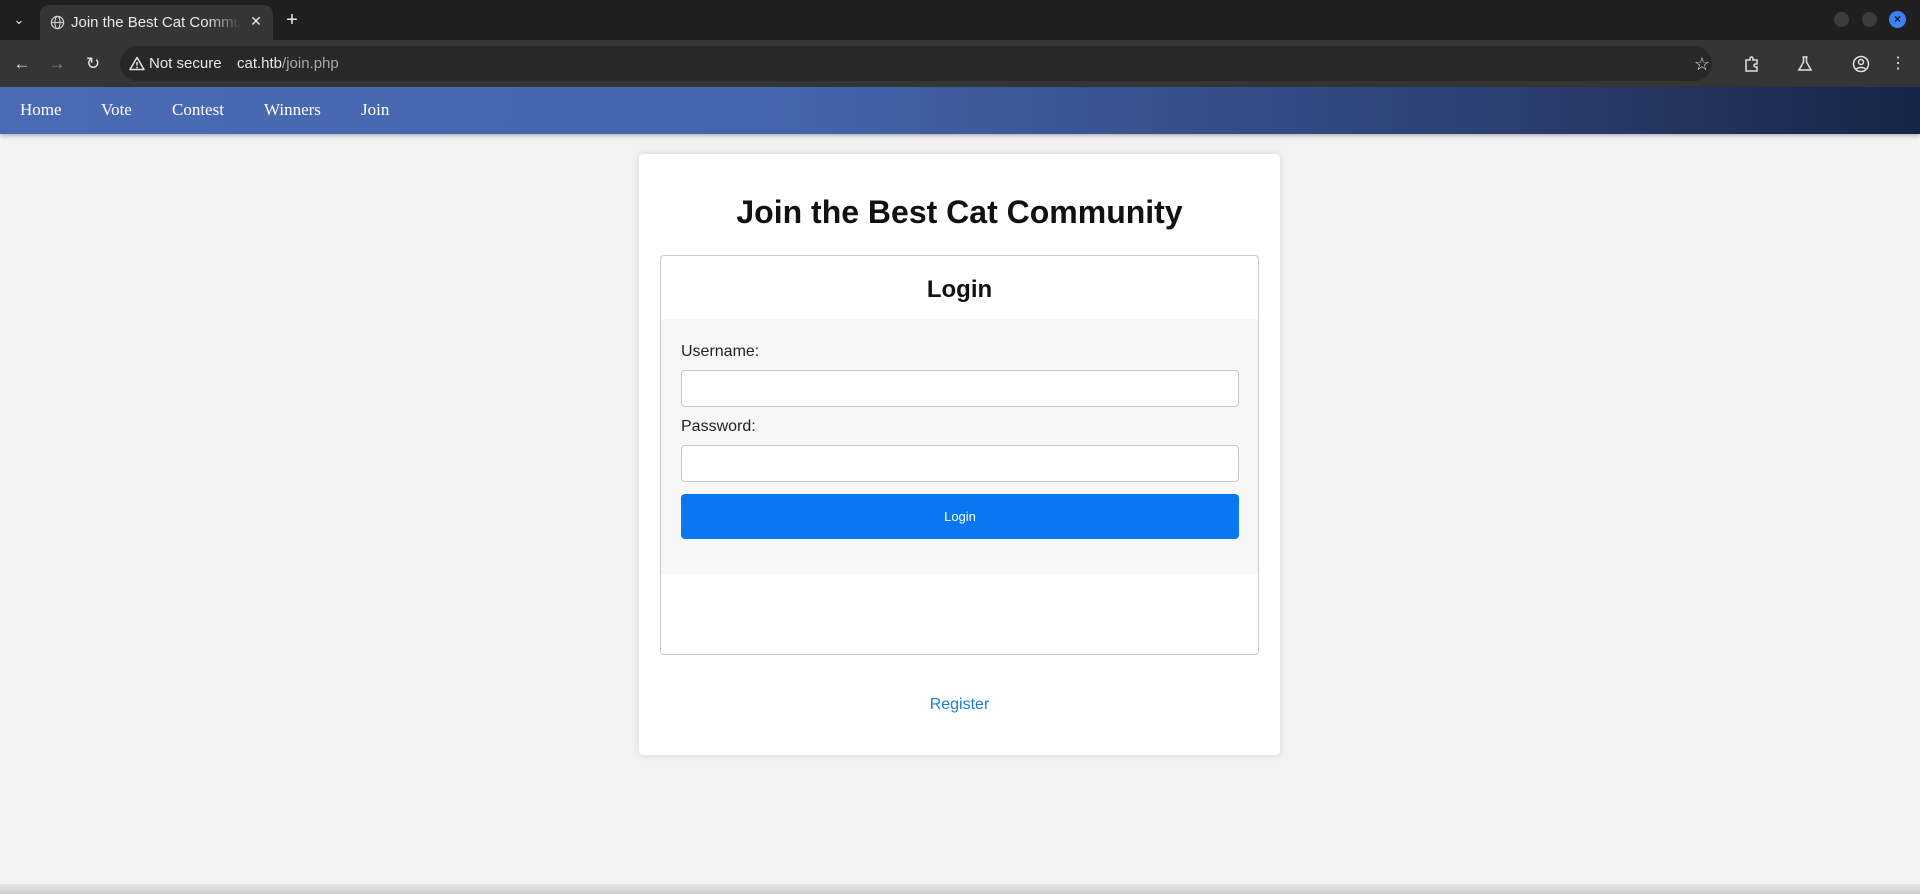 The height and width of the screenshot is (894, 1920). What do you see at coordinates (916, 63) in the screenshot?
I see `address-bar: Not secure cat.htb/join.php` at bounding box center [916, 63].